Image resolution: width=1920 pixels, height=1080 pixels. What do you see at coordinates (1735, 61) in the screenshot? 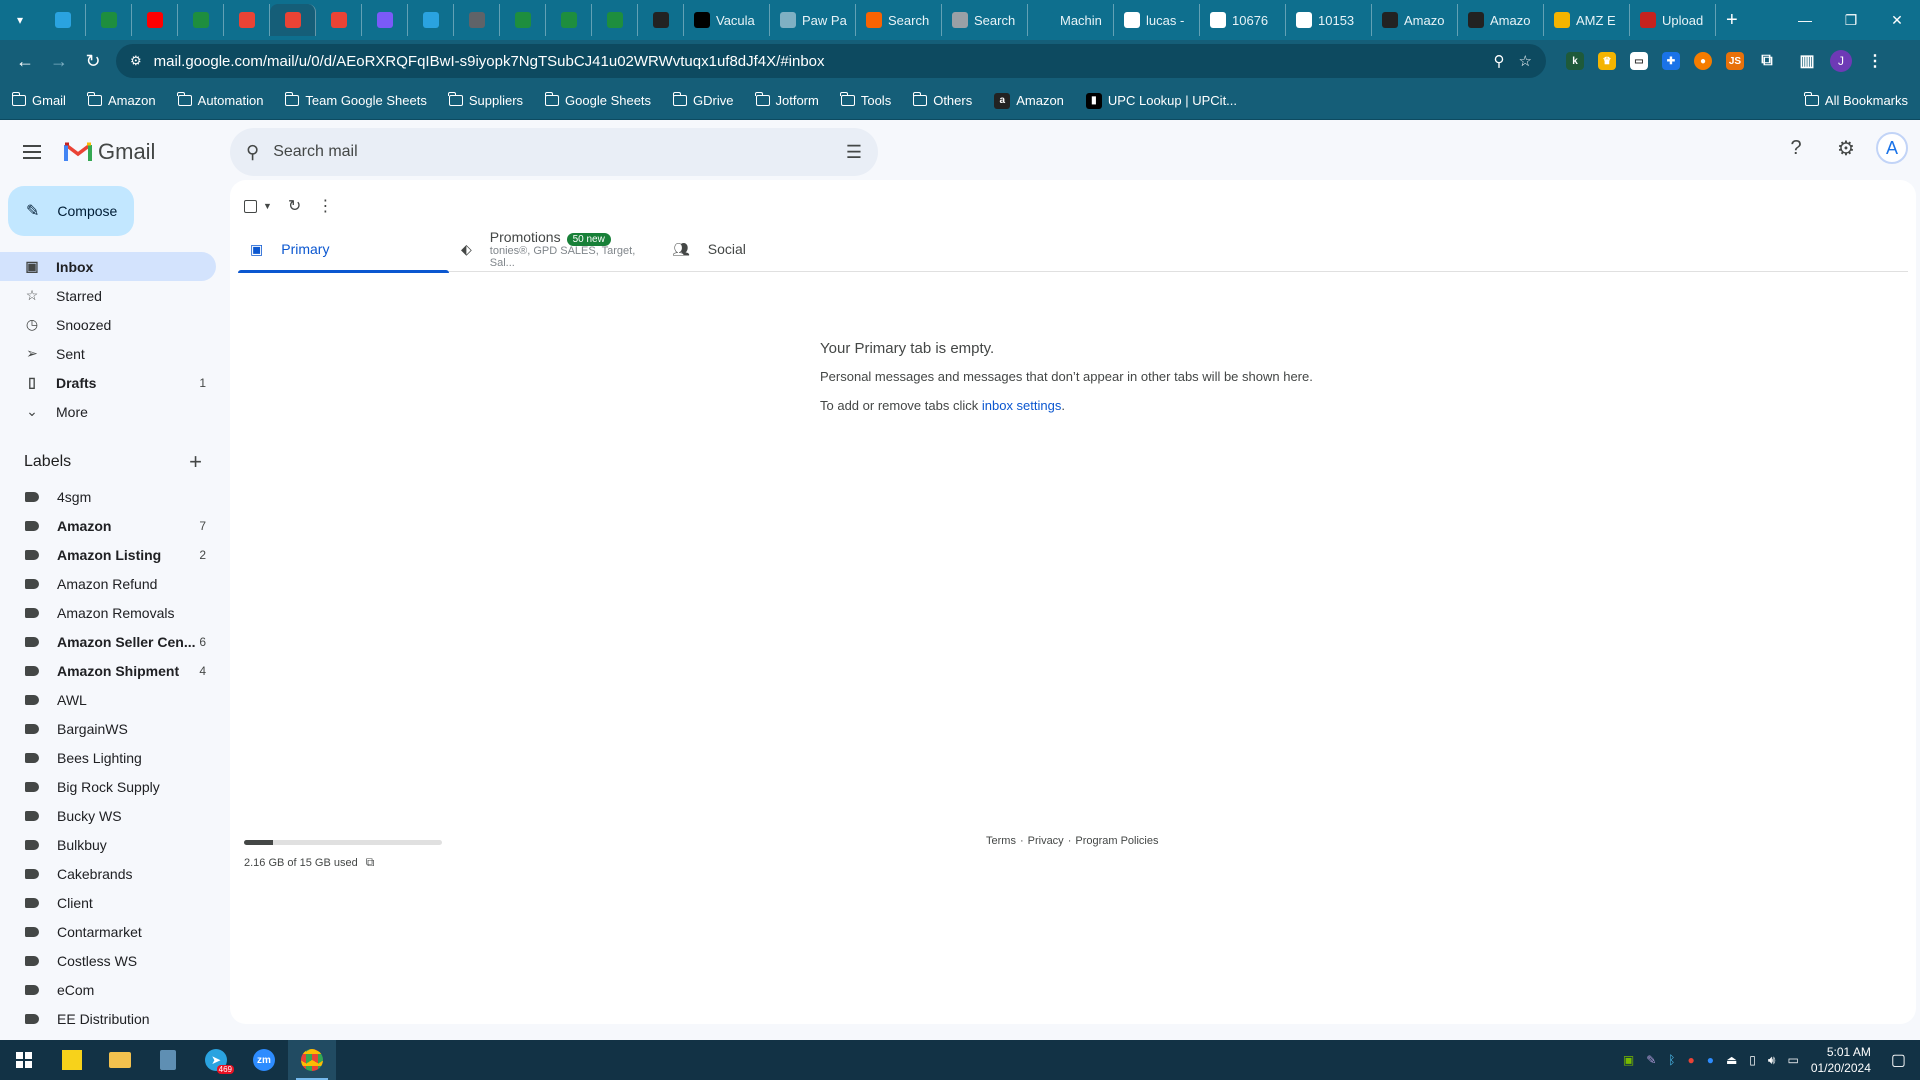
I see `extension-js-icon: JS` at bounding box center [1735, 61].